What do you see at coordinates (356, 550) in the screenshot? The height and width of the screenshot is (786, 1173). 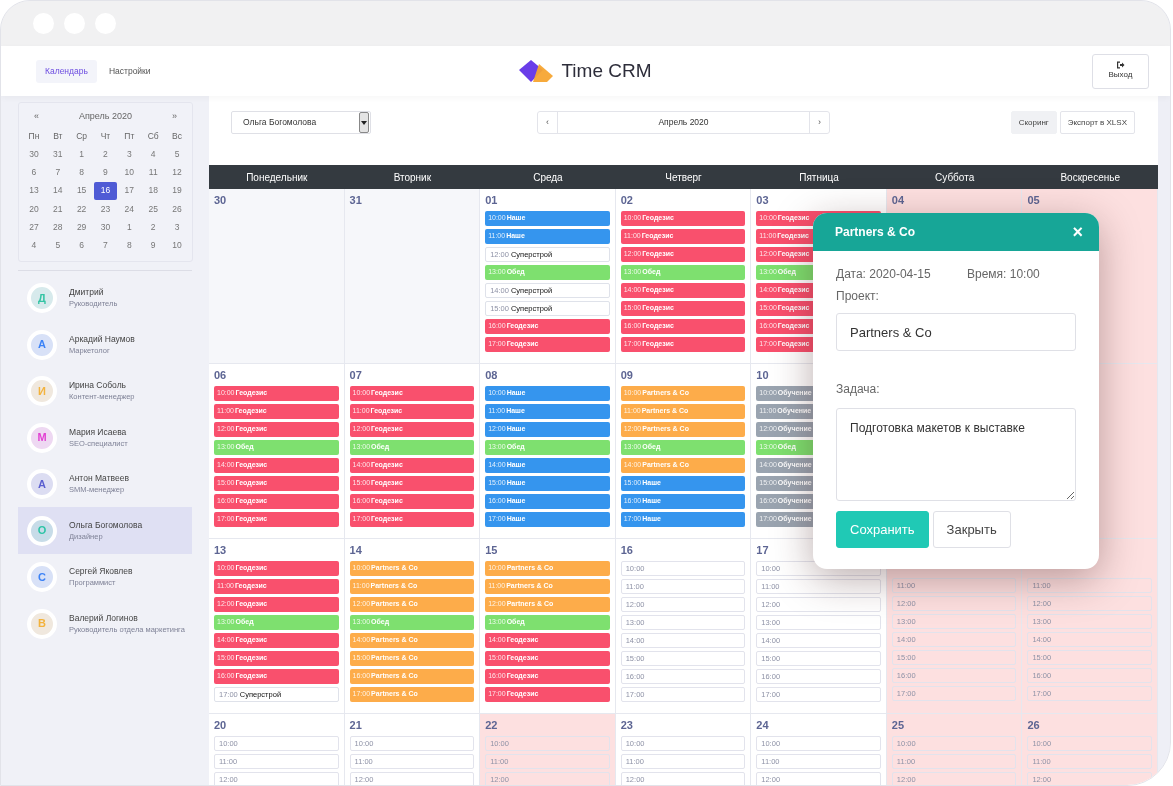 I see `day-number: 14` at bounding box center [356, 550].